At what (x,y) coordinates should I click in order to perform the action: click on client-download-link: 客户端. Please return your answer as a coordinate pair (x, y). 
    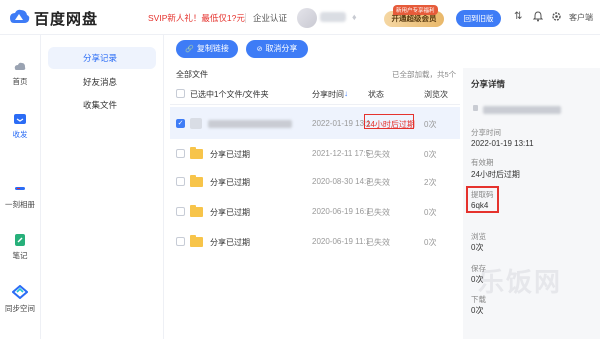
    Looking at the image, I should click on (581, 17).